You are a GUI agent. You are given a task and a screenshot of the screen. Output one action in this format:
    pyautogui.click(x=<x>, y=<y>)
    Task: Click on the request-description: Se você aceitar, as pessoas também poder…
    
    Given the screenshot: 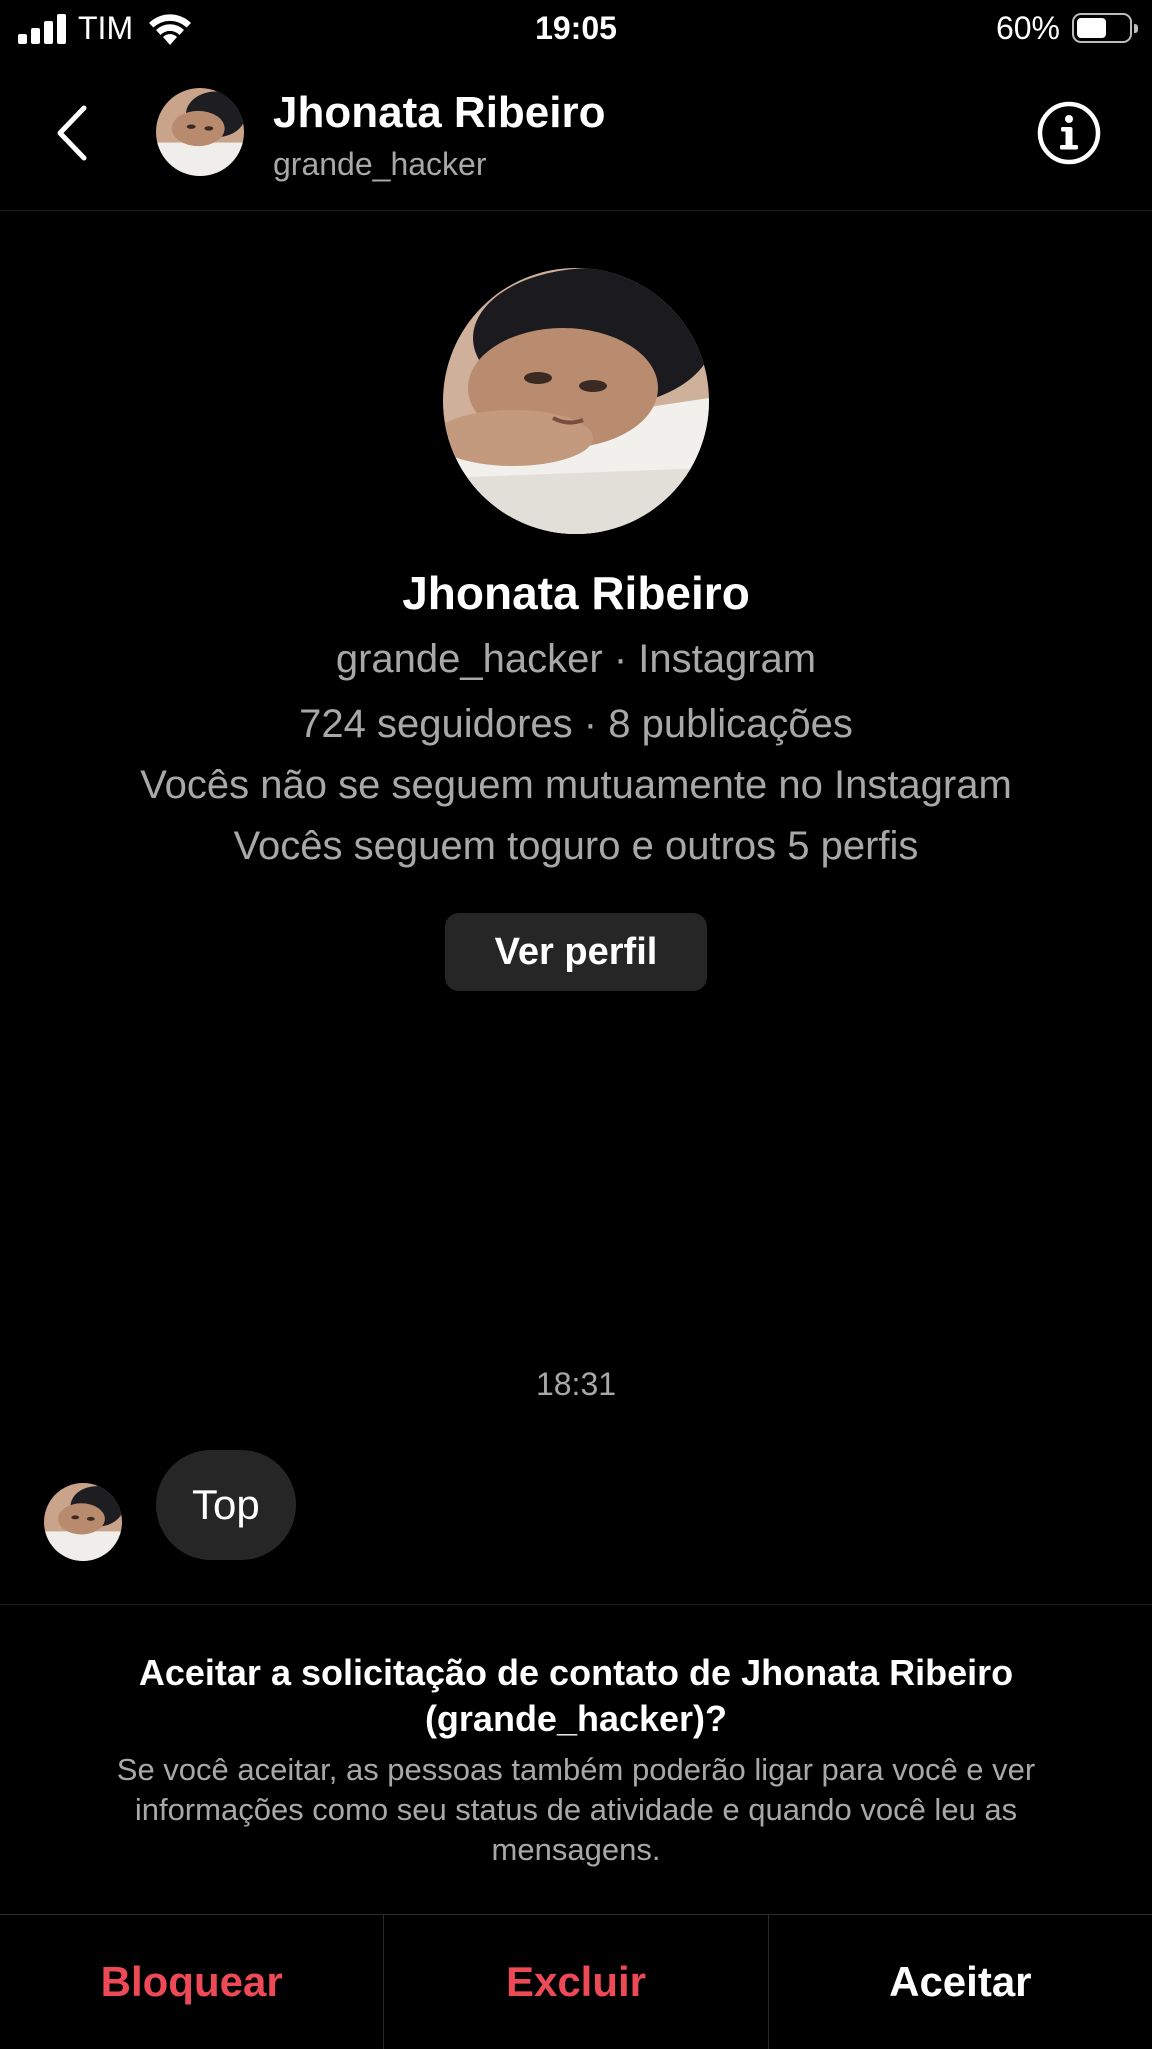 What is the action you would take?
    pyautogui.click(x=576, y=1809)
    